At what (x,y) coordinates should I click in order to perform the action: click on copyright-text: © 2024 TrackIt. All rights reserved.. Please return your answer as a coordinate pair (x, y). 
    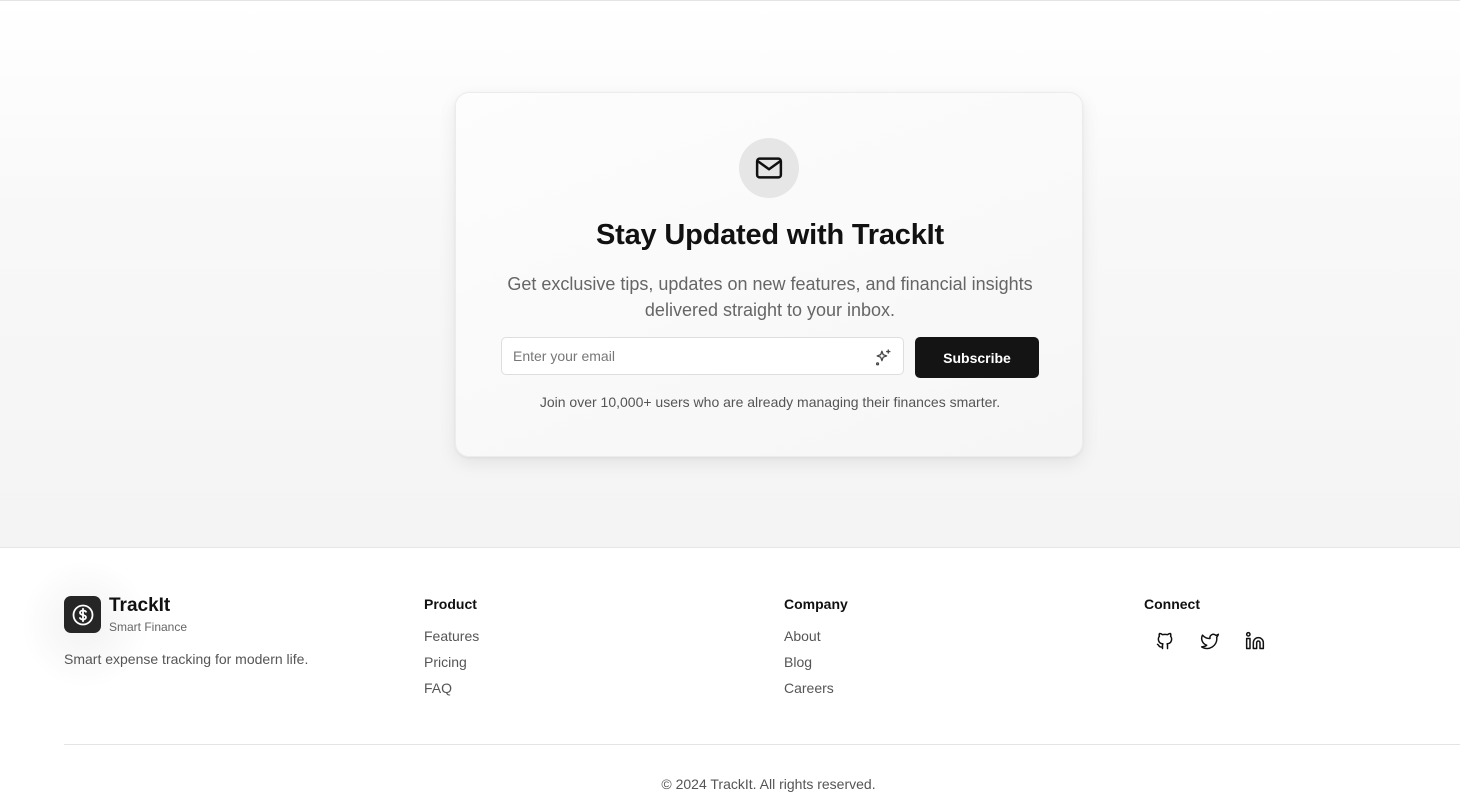
    Looking at the image, I should click on (768, 784).